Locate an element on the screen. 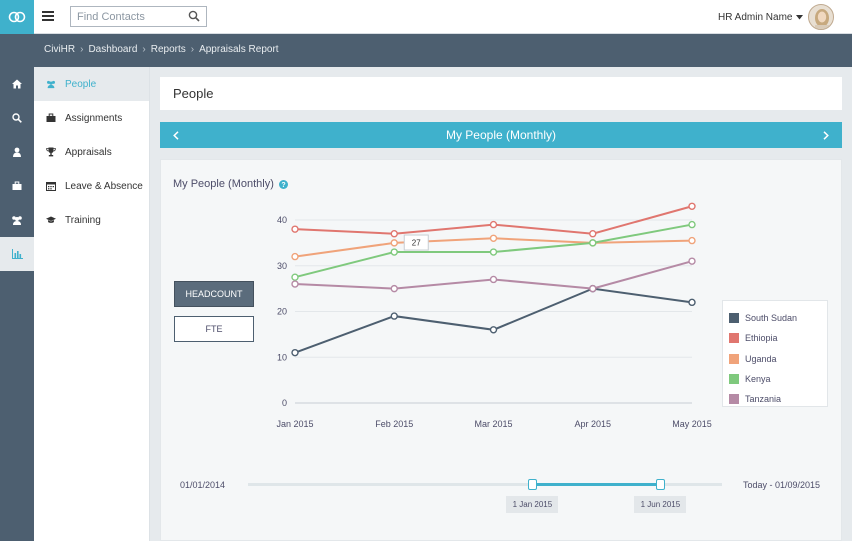  icon-rail is located at coordinates (17, 304).